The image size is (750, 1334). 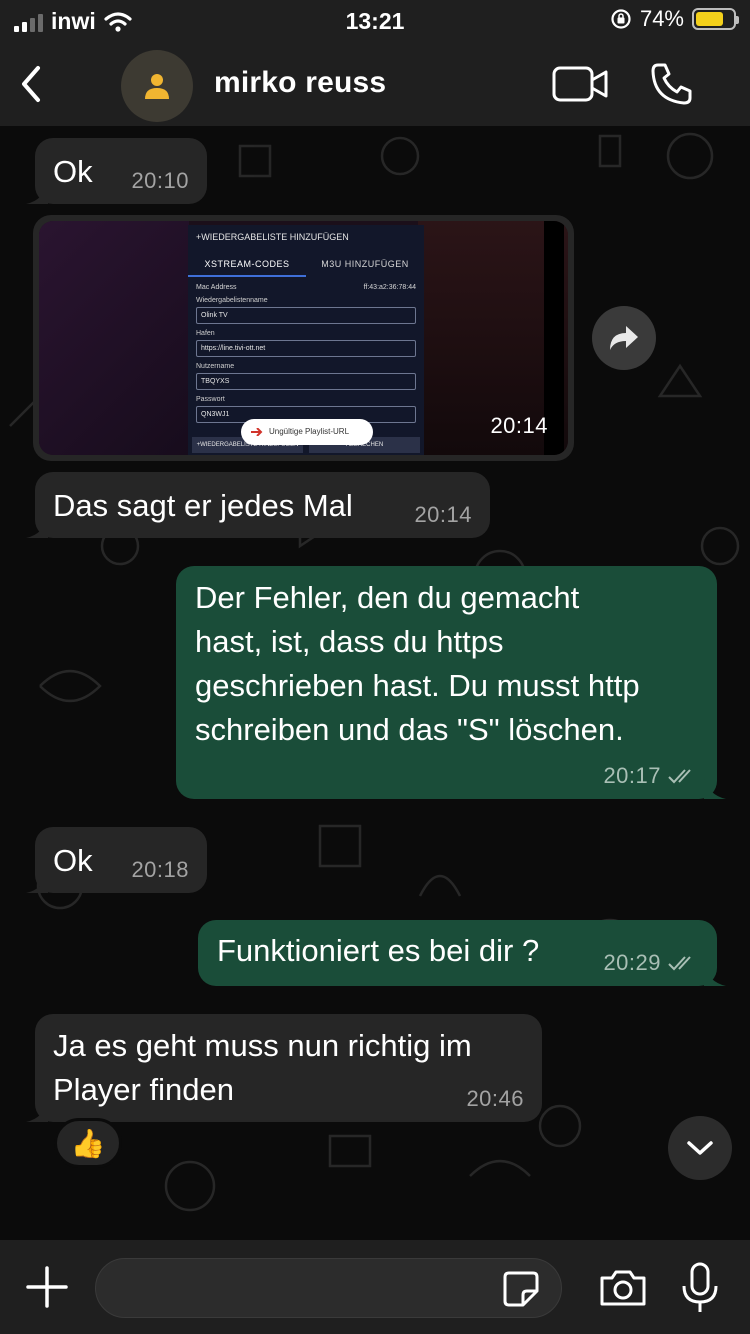 I want to click on message-time: 20:29, so click(x=632, y=962).